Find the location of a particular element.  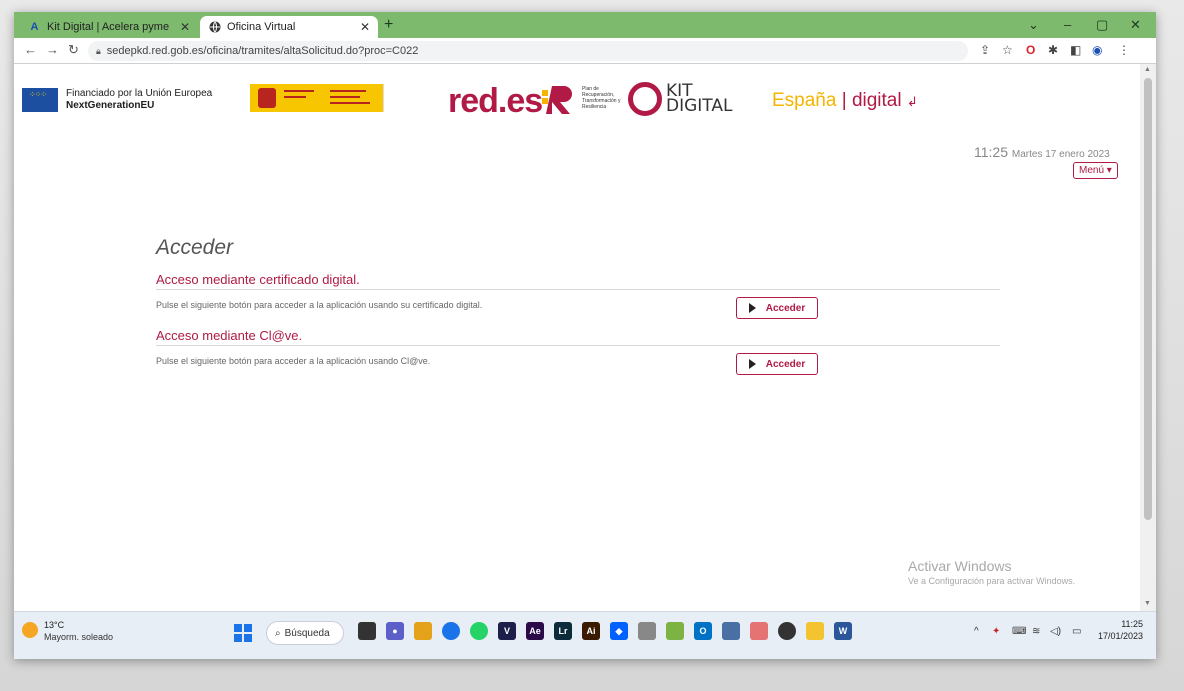

digital-word: digital is located at coordinates (876, 100).